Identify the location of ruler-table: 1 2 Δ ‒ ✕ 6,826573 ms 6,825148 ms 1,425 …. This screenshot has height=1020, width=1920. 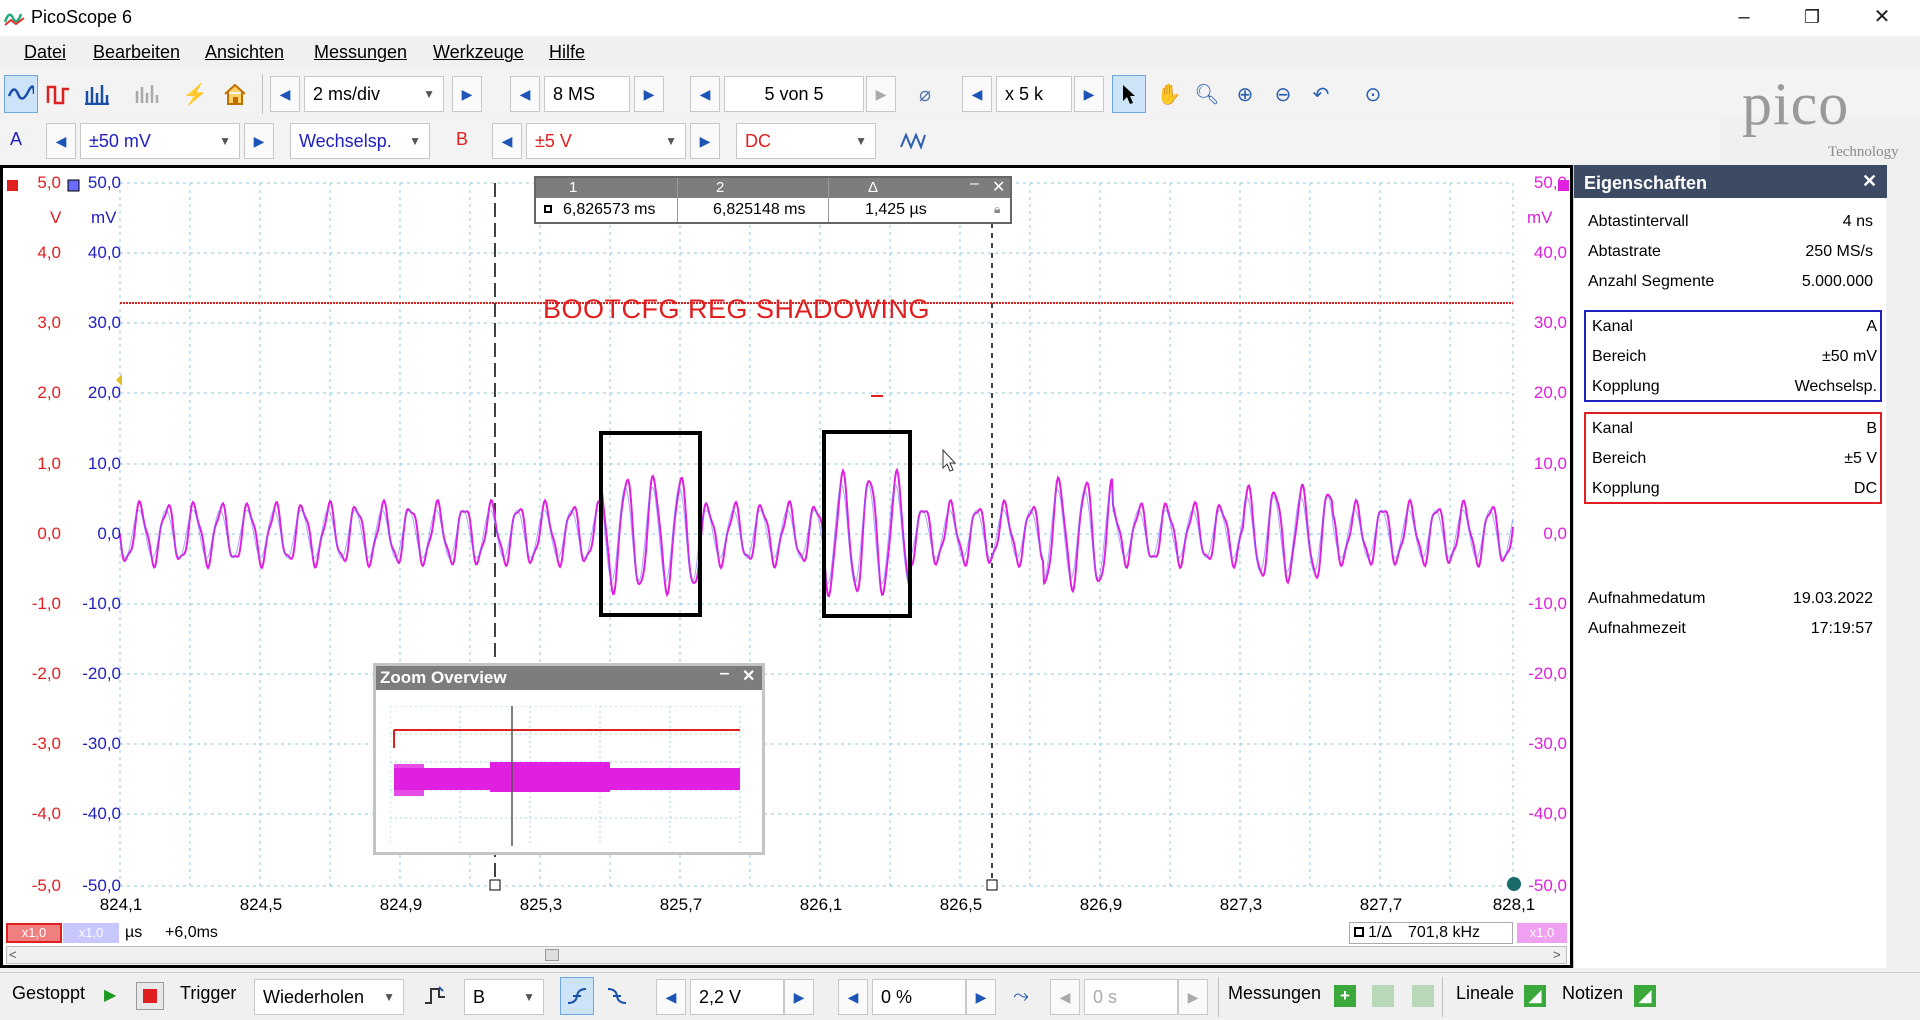
(773, 199).